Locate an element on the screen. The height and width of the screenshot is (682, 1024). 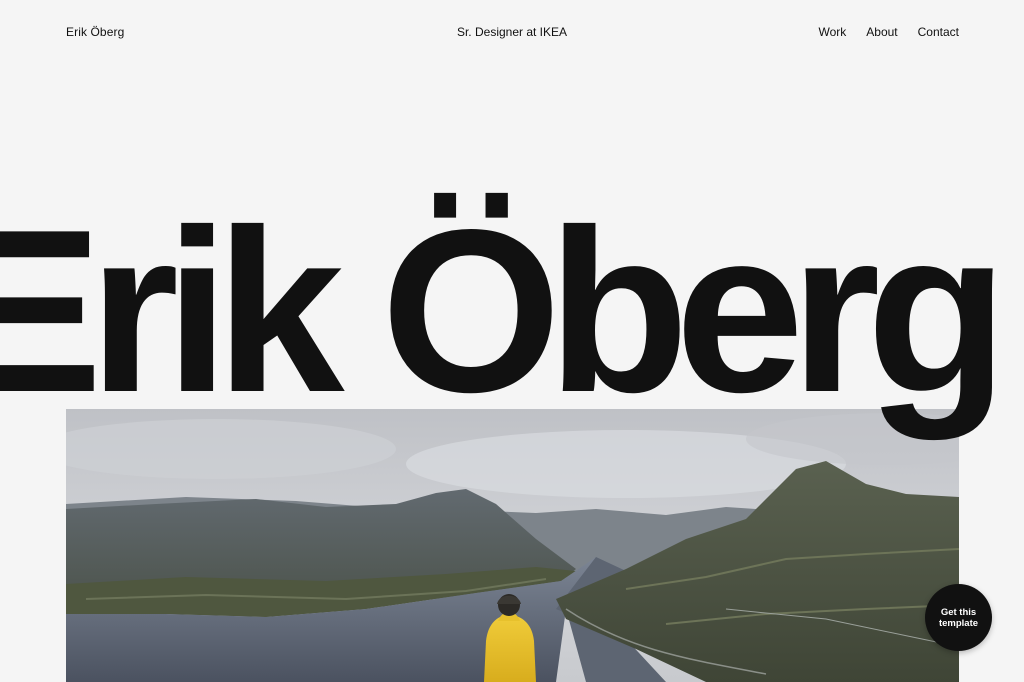
get-template-button: Get this template is located at coordinates (958, 617).